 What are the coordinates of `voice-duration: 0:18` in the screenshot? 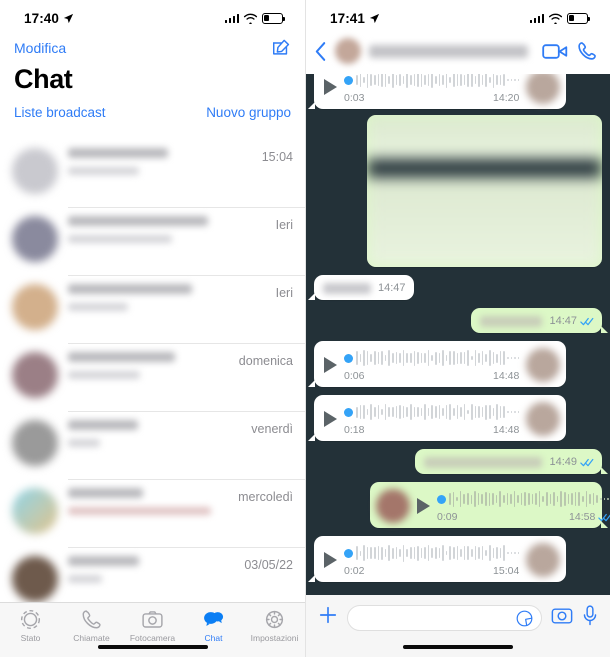 It's located at (354, 430).